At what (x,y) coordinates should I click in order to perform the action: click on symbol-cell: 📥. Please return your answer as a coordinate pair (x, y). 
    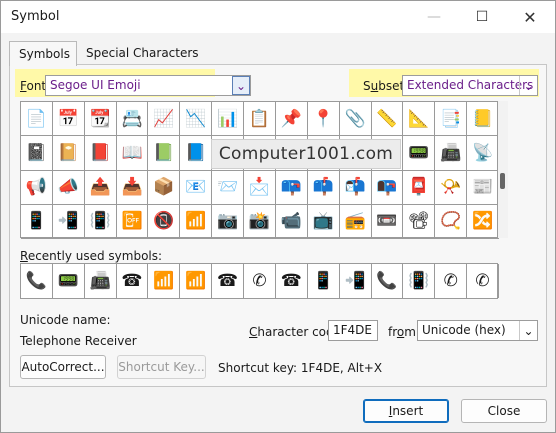
    Looking at the image, I should click on (132, 187).